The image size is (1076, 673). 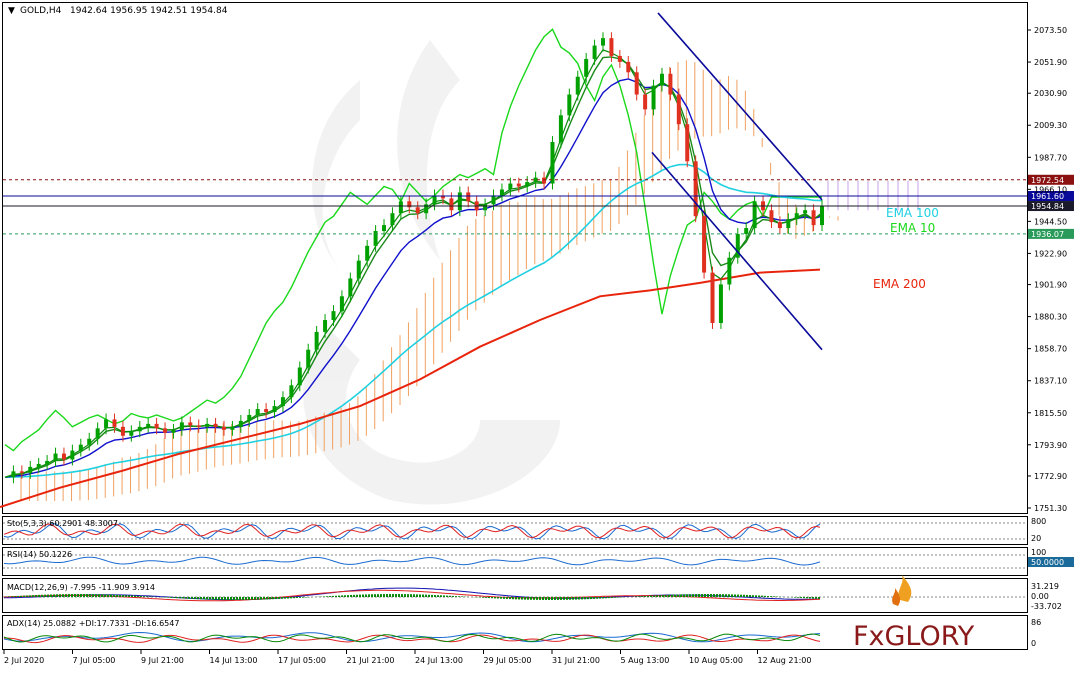 What do you see at coordinates (149, 11) in the screenshot?
I see `ohlc-label: 1942.64 1956.95 1942.51 1954.84` at bounding box center [149, 11].